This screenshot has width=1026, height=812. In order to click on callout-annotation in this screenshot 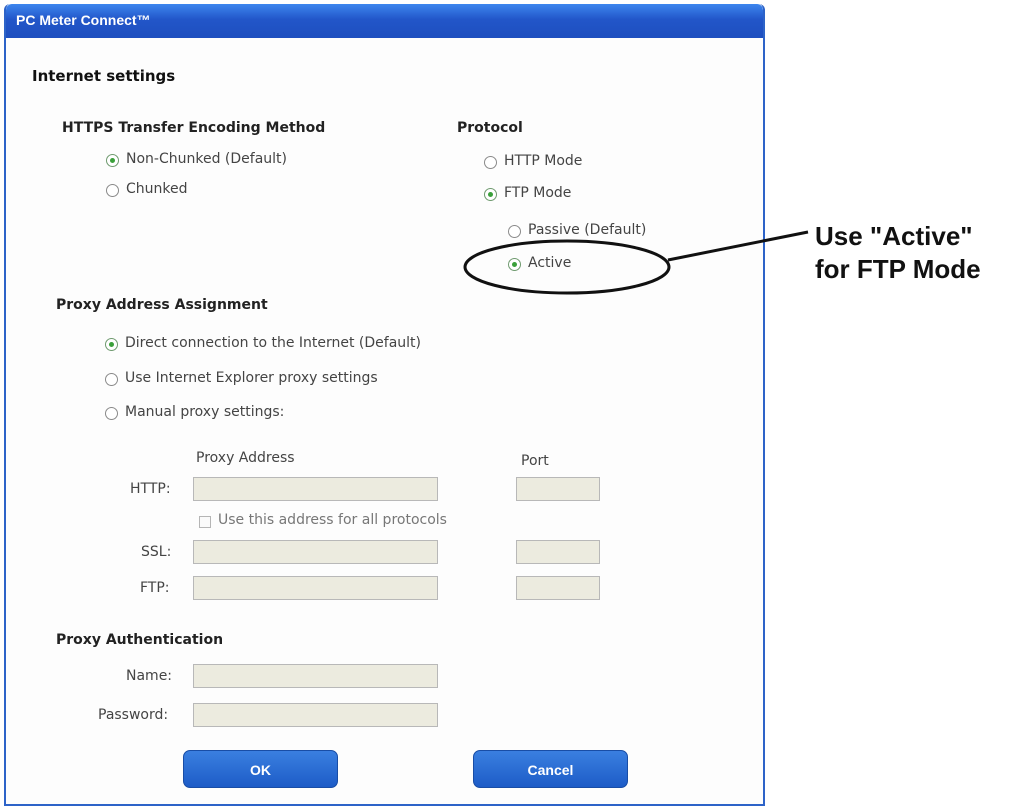, I will do `click(636, 262)`.